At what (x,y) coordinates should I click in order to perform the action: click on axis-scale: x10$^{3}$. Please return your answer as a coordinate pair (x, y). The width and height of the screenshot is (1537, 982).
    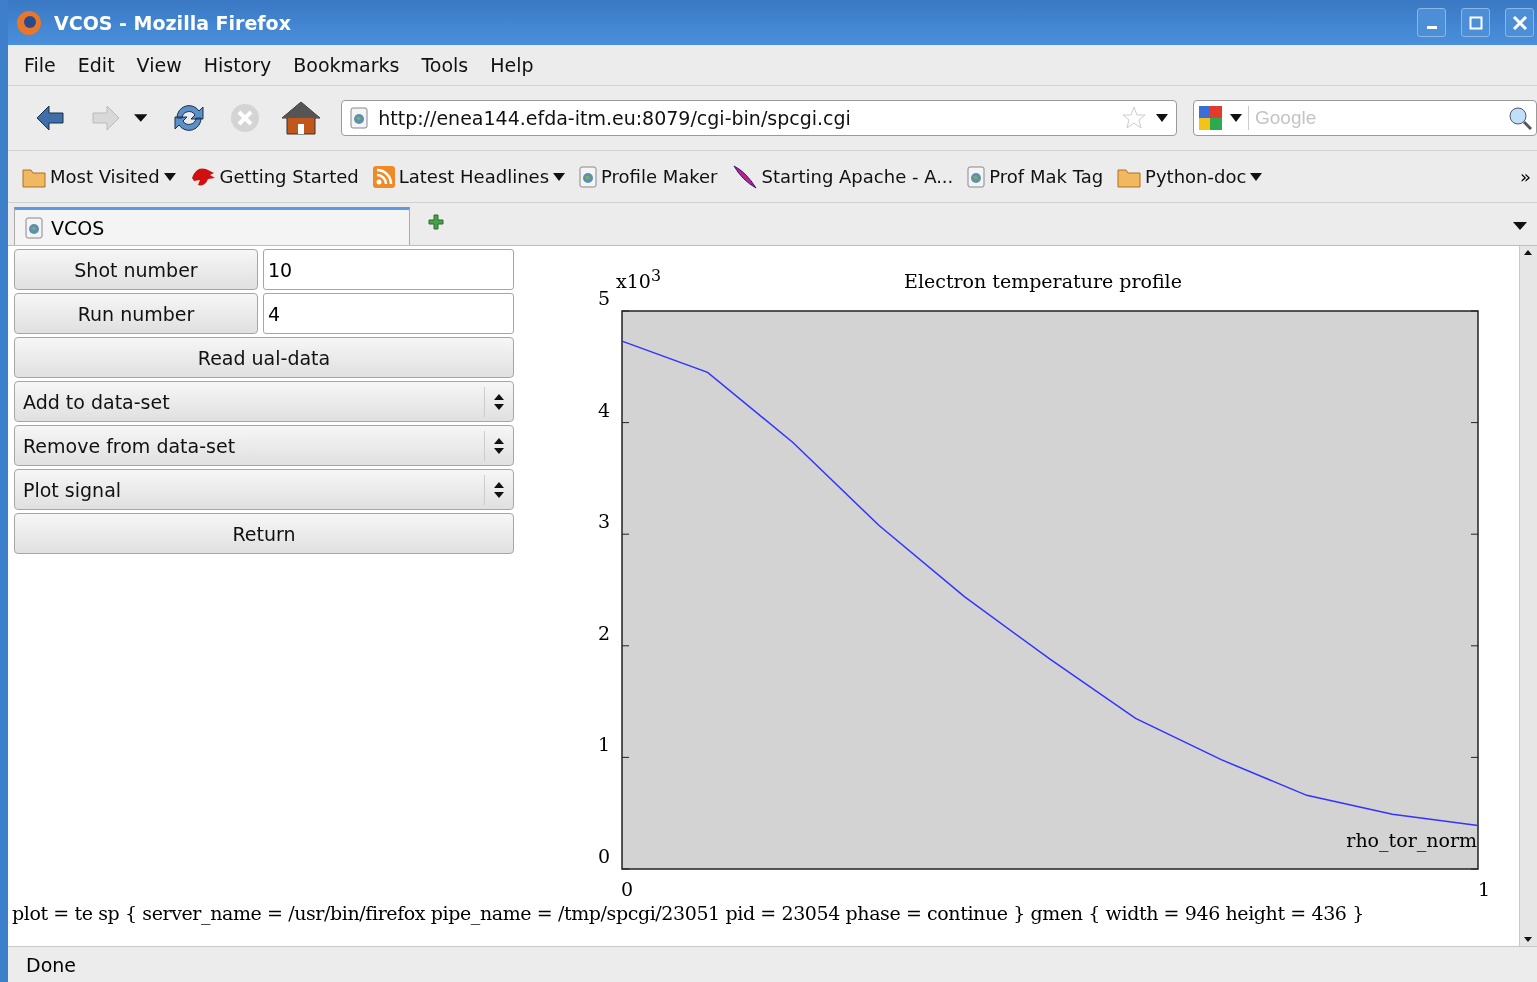
    Looking at the image, I should click on (638, 281).